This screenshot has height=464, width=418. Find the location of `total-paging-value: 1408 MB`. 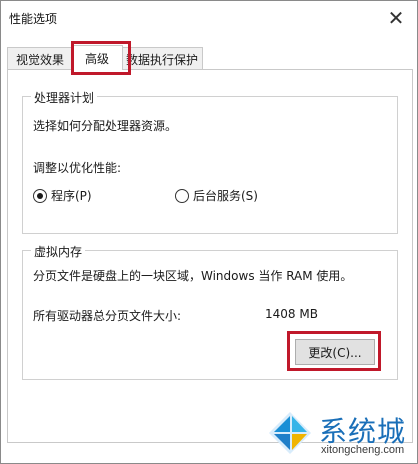

total-paging-value: 1408 MB is located at coordinates (291, 314).